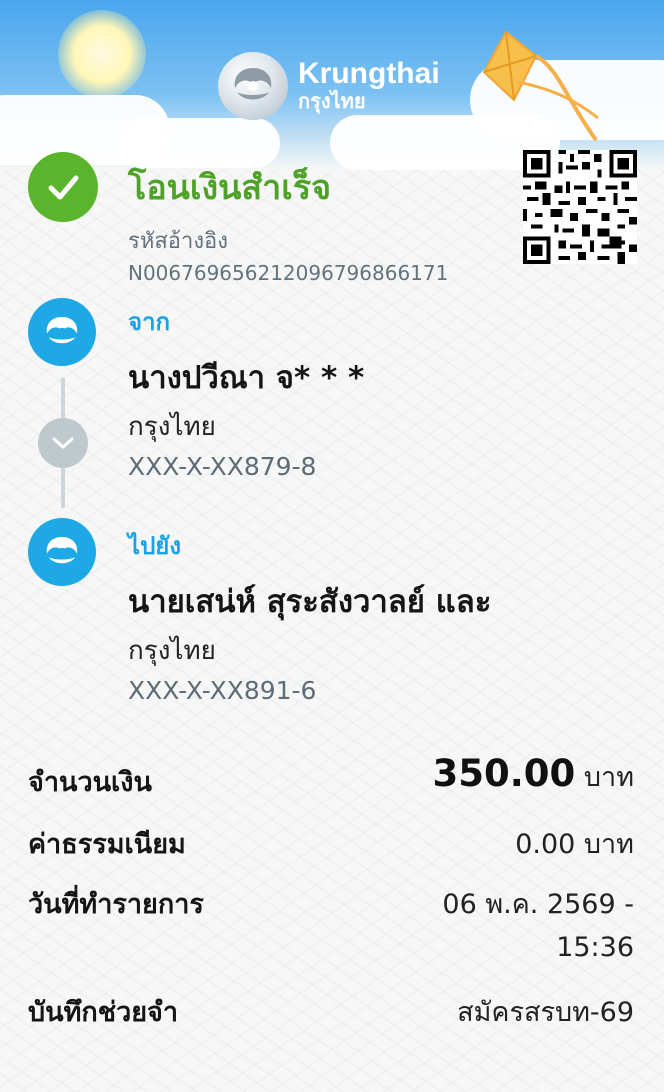  What do you see at coordinates (107, 844) in the screenshot?
I see `fee-label: ค่าธรรมเนียม` at bounding box center [107, 844].